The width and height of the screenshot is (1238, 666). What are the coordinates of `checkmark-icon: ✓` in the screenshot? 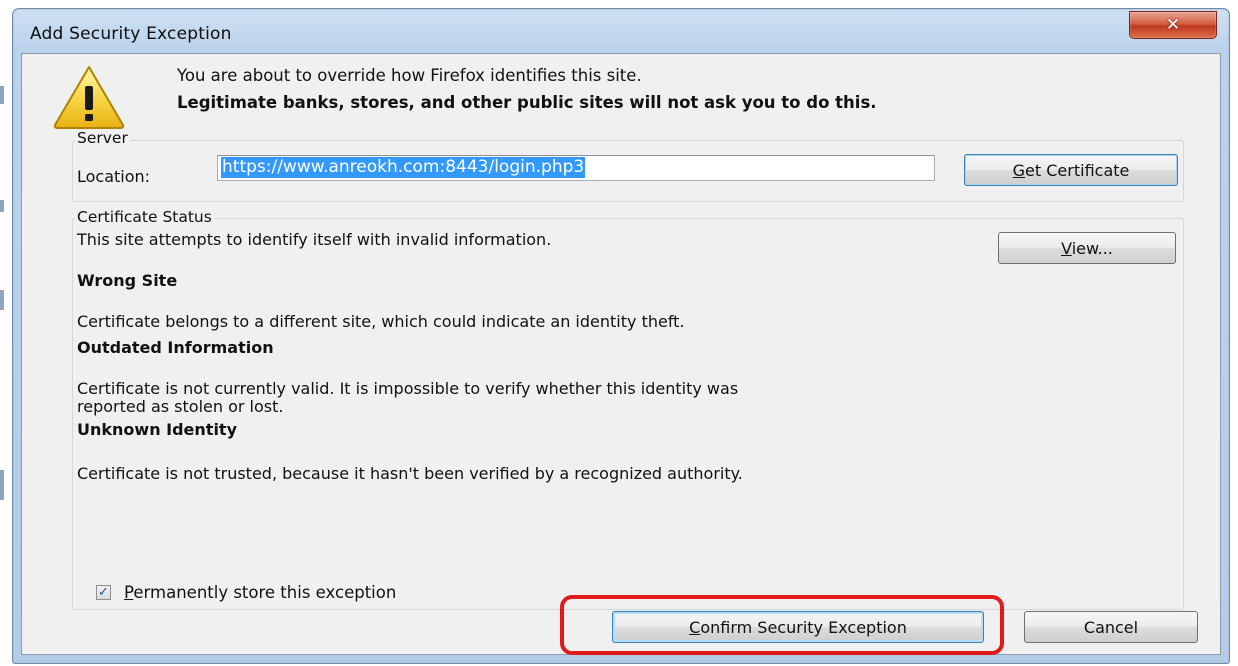 It's located at (103, 592).